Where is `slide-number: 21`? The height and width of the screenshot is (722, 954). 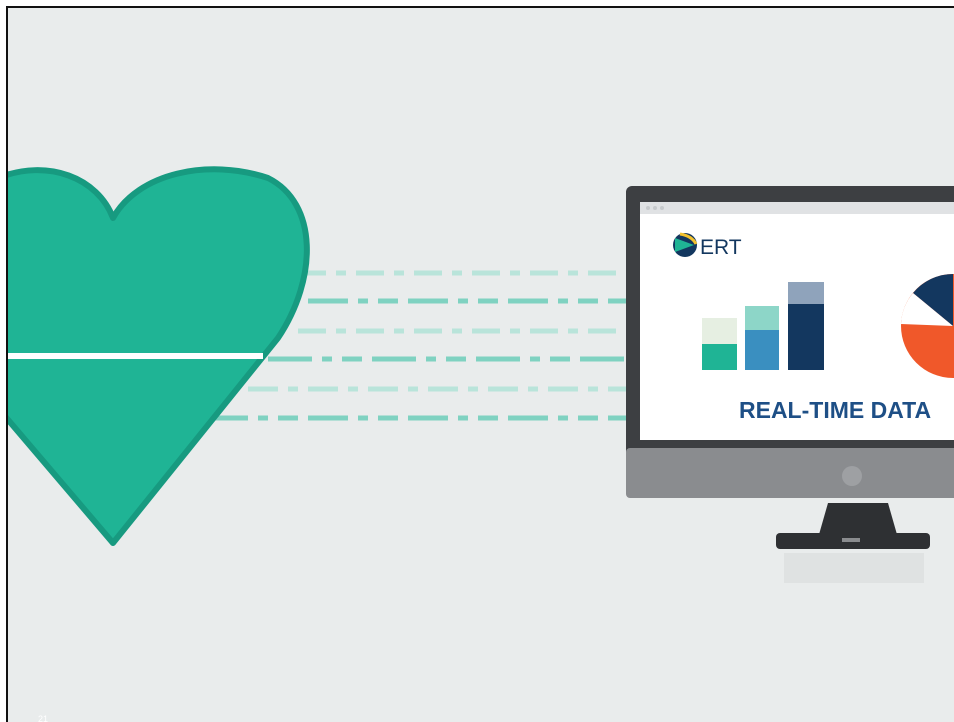 slide-number: 21 is located at coordinates (43, 718).